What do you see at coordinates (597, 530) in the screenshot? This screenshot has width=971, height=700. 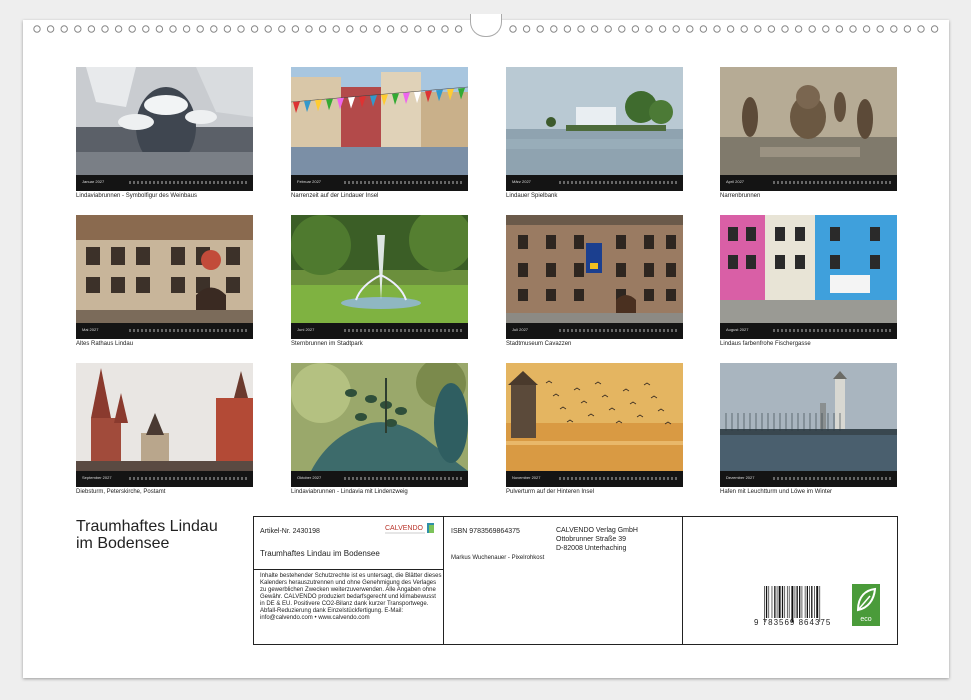 I see `publisher-name: CALVENDO Verlag GmbH` at bounding box center [597, 530].